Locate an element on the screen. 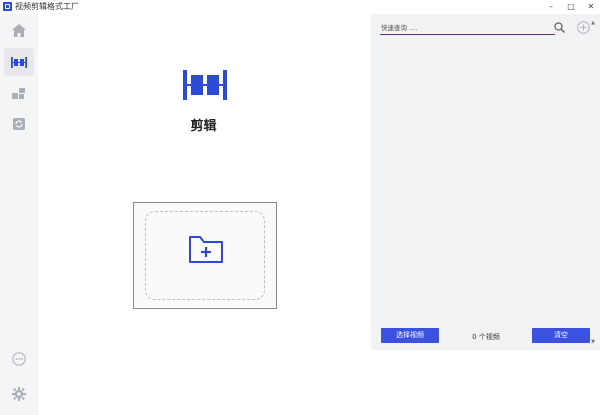  dropzone-dashed-border is located at coordinates (205, 255).